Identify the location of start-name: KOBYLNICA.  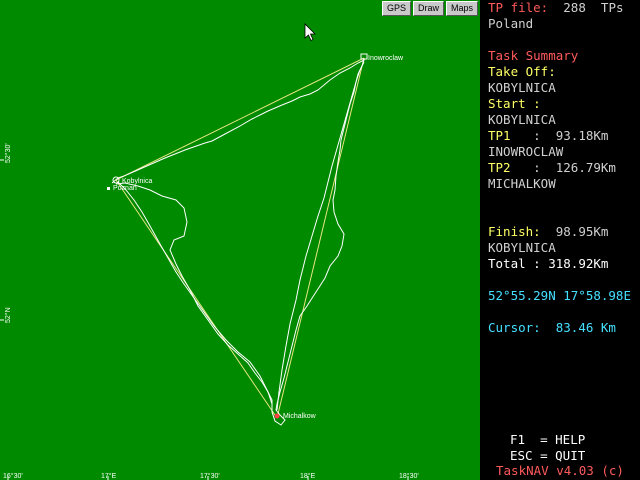
(522, 119).